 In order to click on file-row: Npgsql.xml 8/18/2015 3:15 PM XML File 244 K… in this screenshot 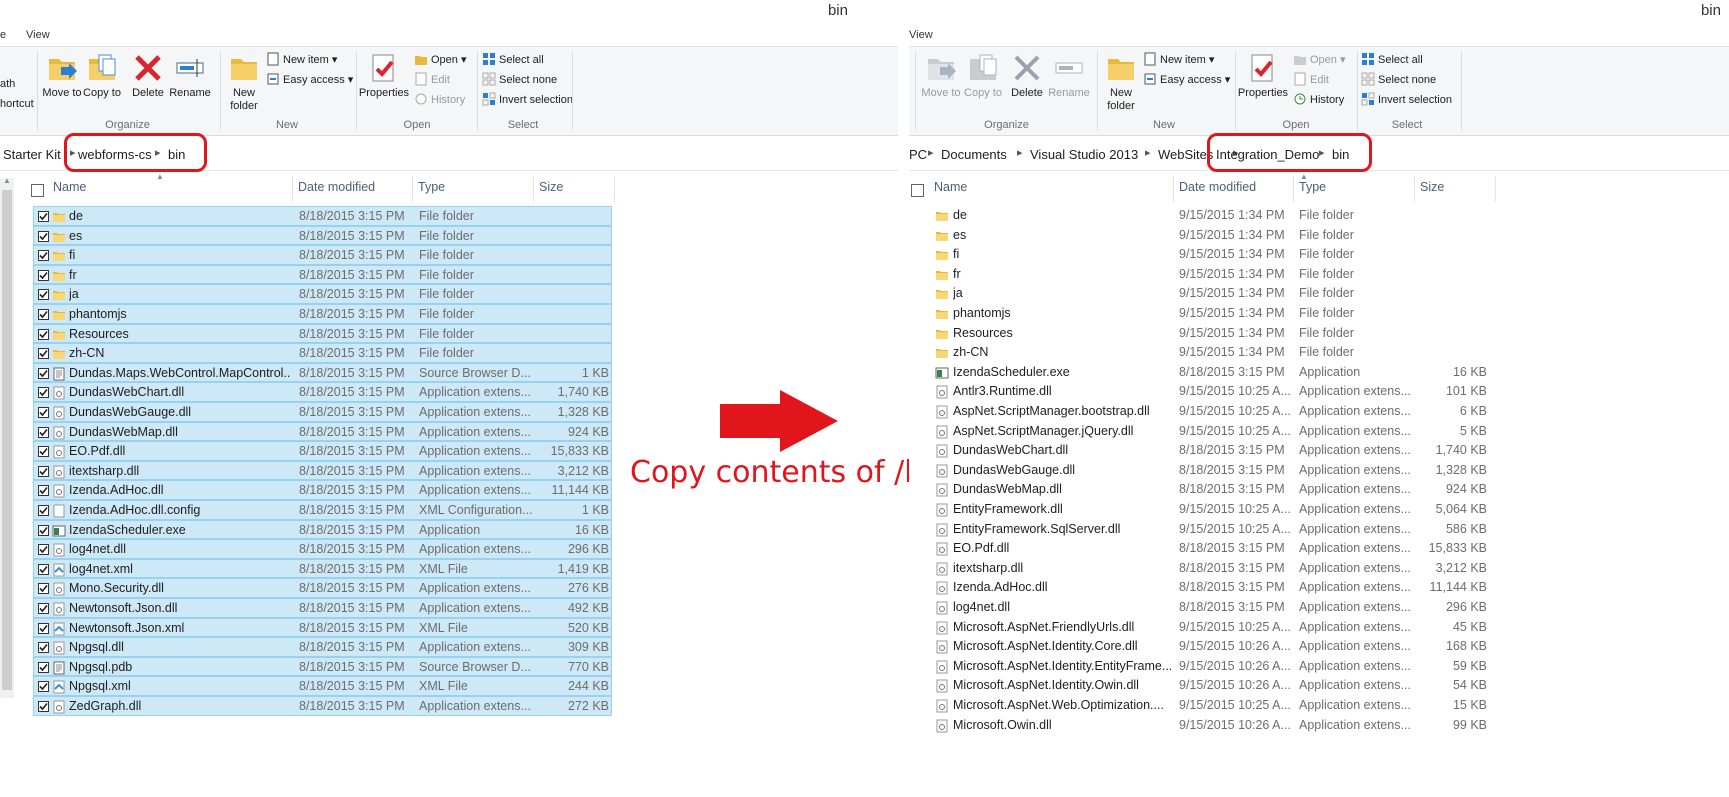, I will do `click(322, 686)`.